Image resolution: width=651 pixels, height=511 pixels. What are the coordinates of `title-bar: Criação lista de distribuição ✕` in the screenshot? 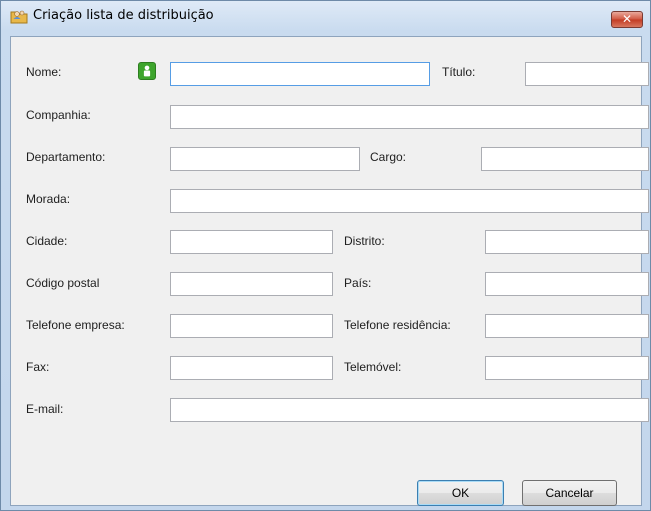 It's located at (325, 16).